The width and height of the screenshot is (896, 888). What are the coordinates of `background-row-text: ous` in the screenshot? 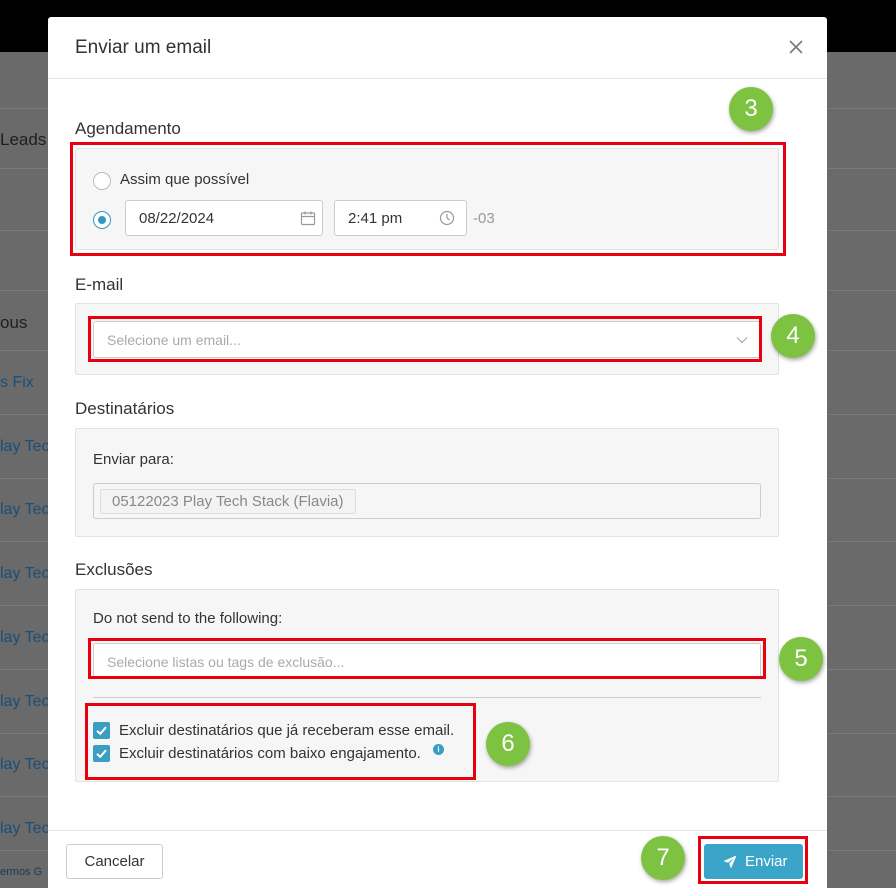 It's located at (14, 322).